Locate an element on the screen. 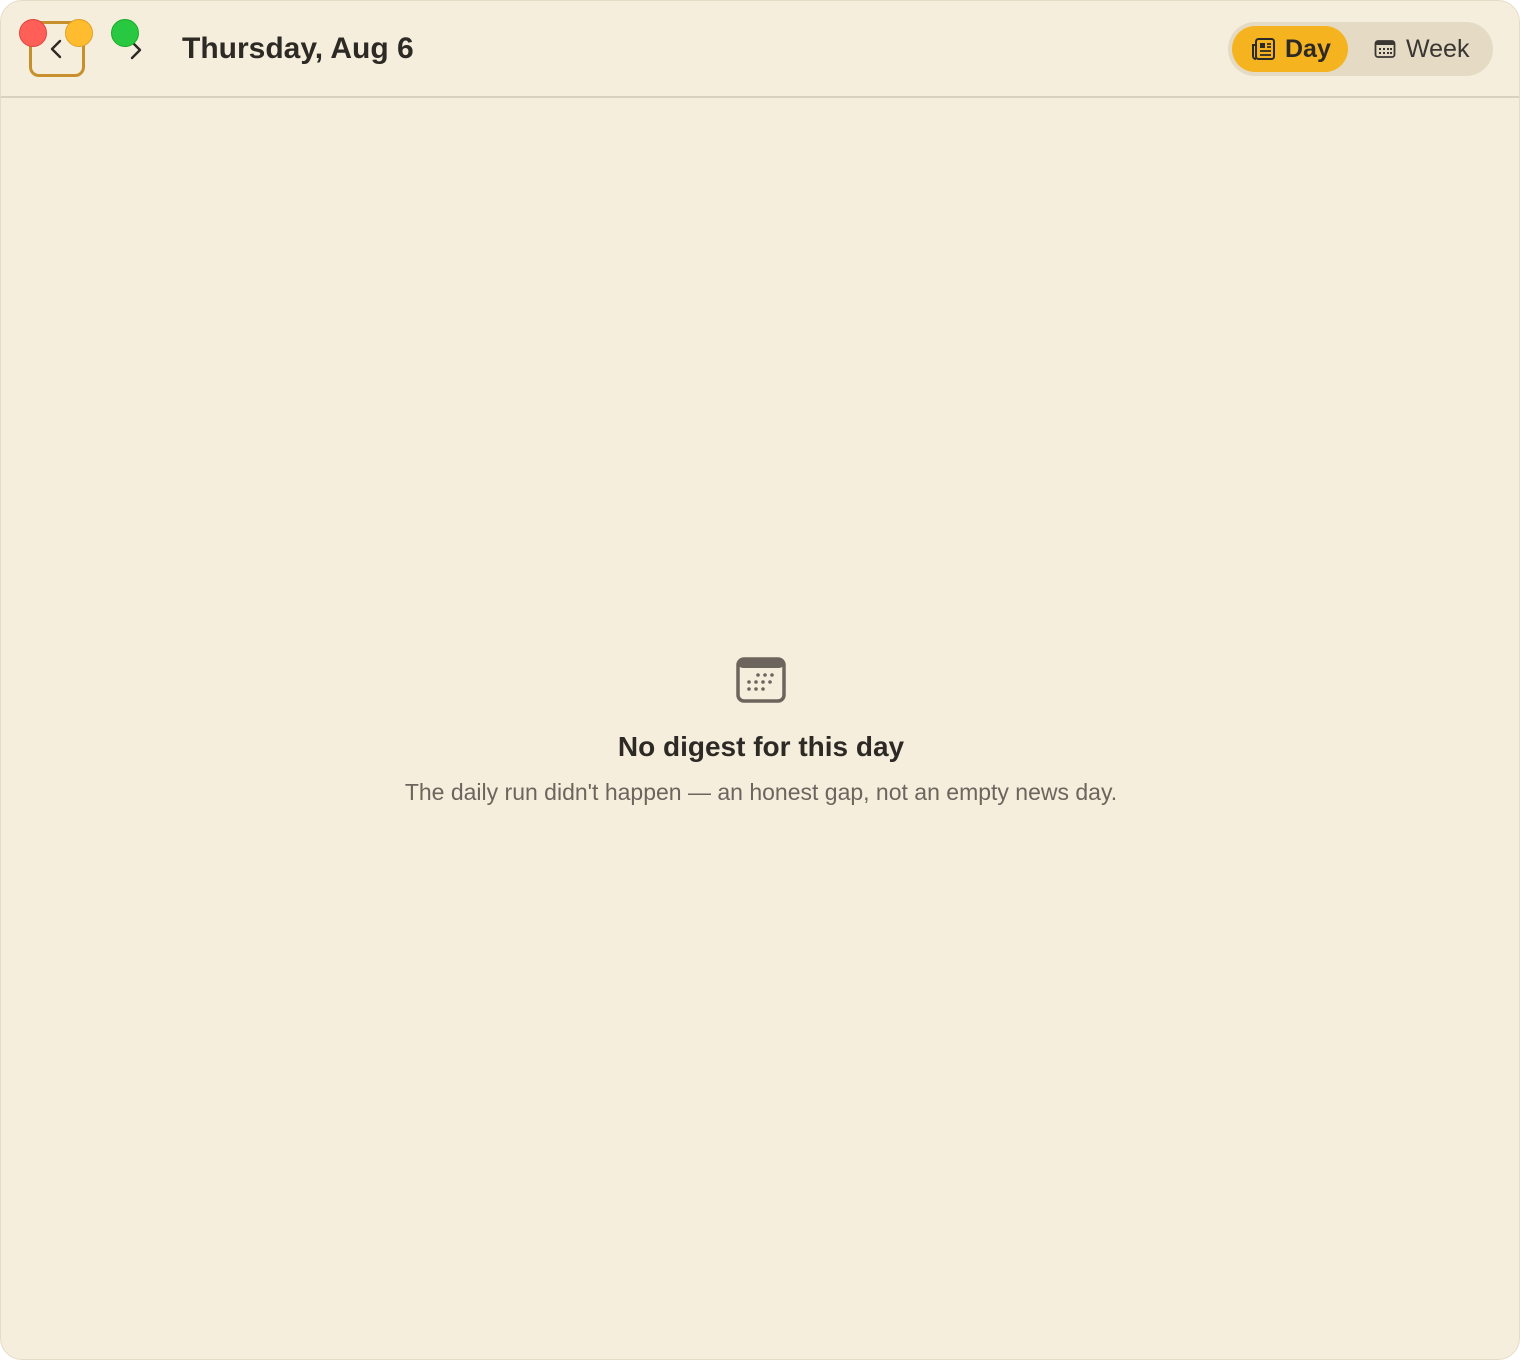 The width and height of the screenshot is (1520, 1360). window-minimize-button is located at coordinates (79, 33).